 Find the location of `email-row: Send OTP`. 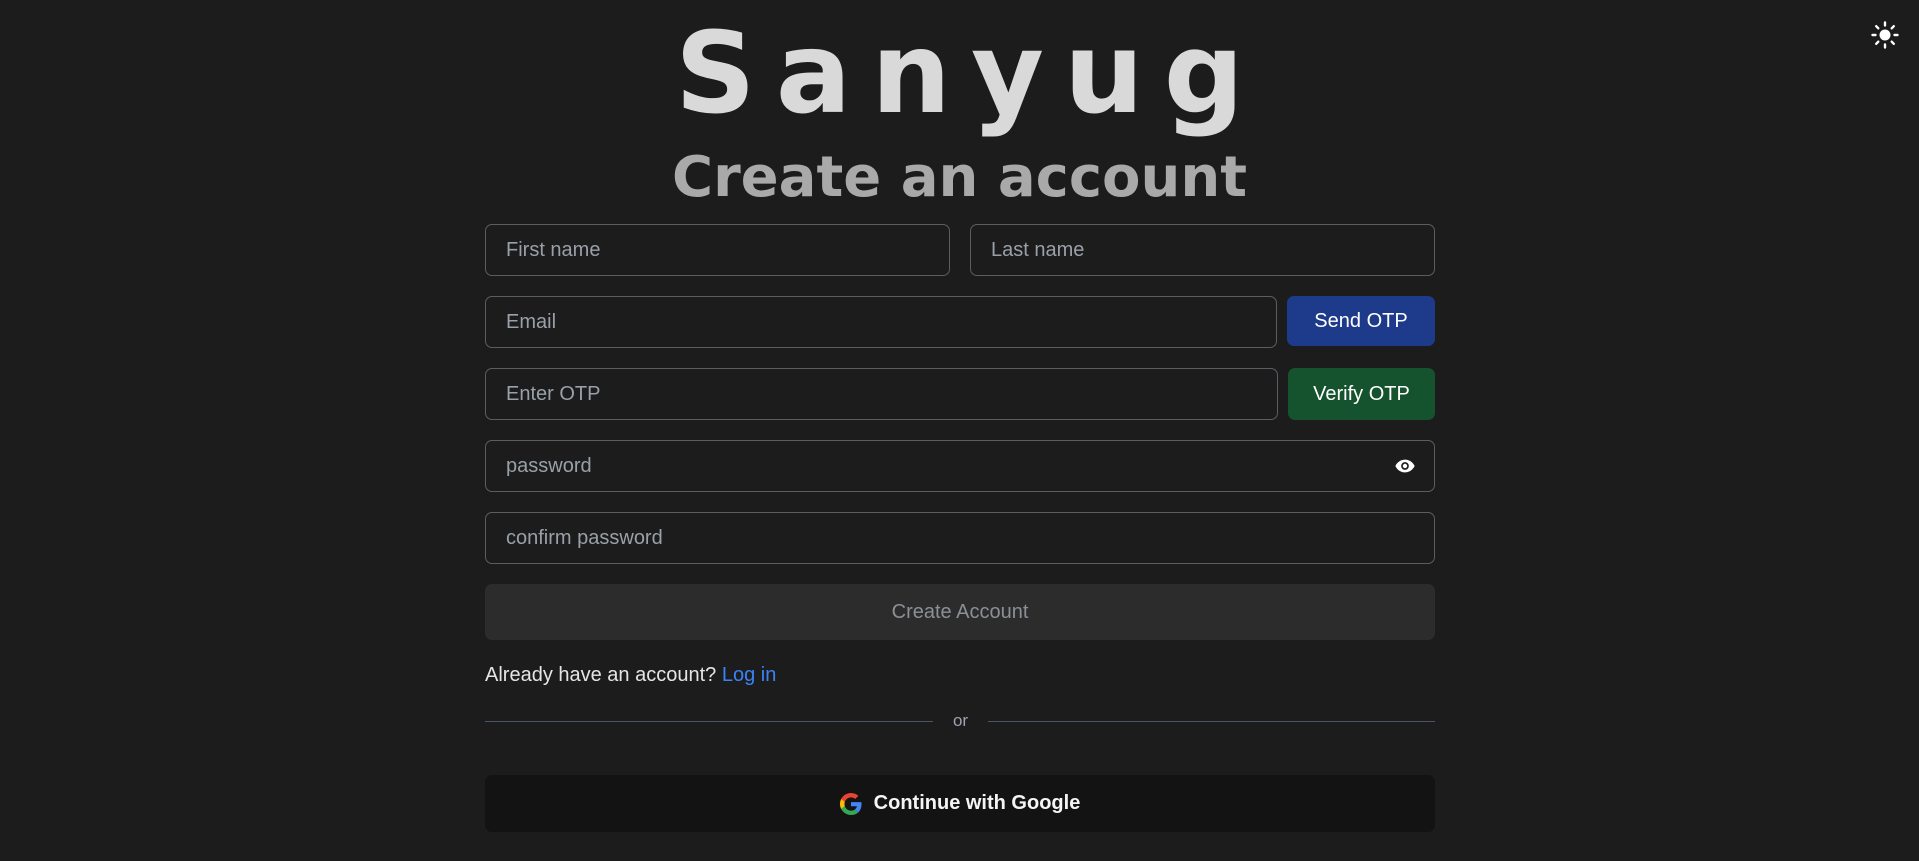

email-row: Send OTP is located at coordinates (960, 322).